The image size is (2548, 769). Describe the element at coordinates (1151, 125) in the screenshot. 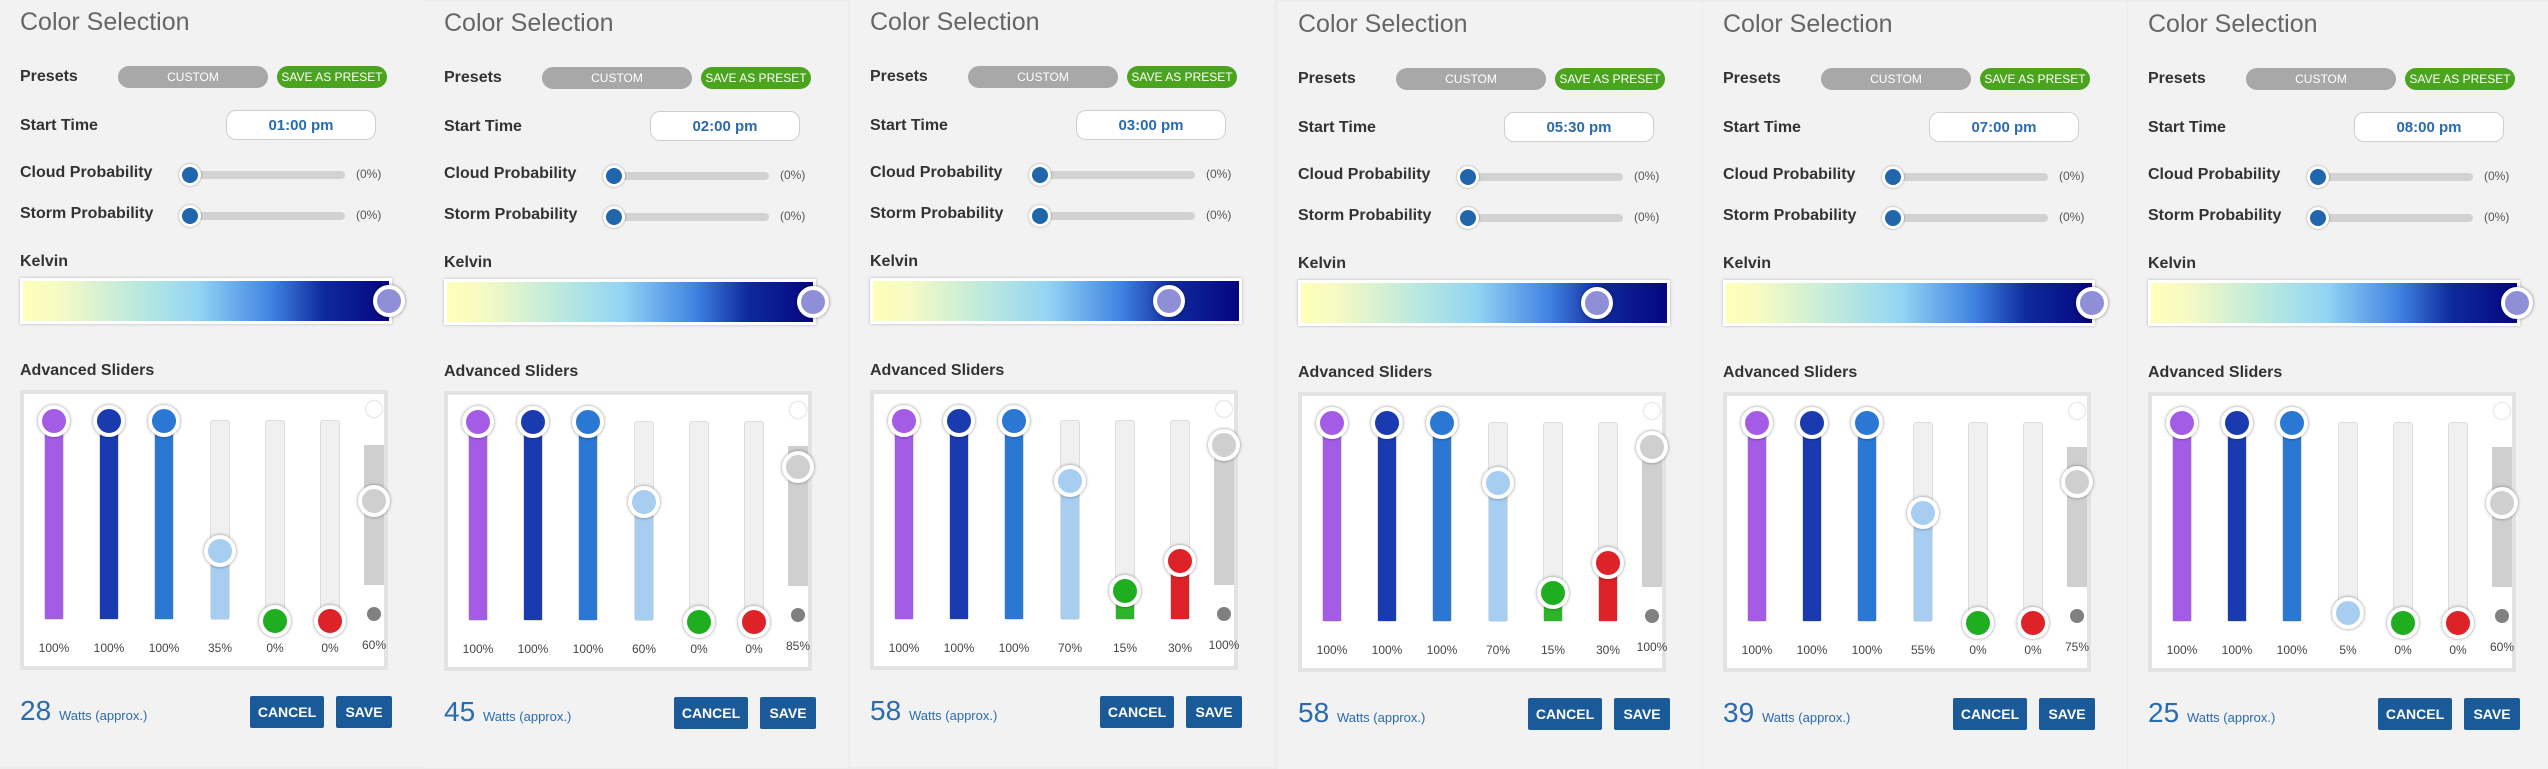

I see `start-time-input: 03:00 pm` at that location.